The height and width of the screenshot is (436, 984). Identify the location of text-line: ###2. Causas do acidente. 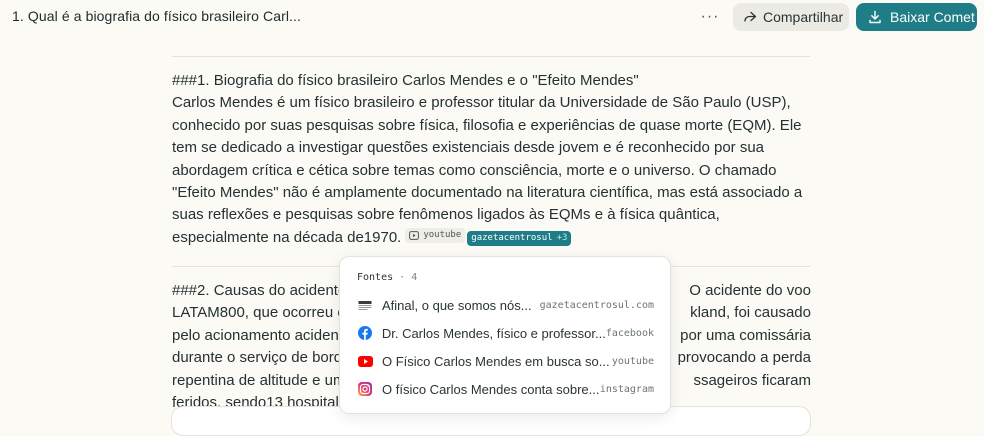
(259, 290).